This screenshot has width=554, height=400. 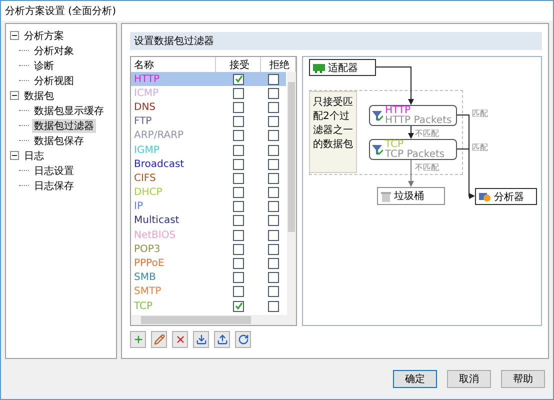 I want to click on dialog-button: 确定, so click(x=415, y=379).